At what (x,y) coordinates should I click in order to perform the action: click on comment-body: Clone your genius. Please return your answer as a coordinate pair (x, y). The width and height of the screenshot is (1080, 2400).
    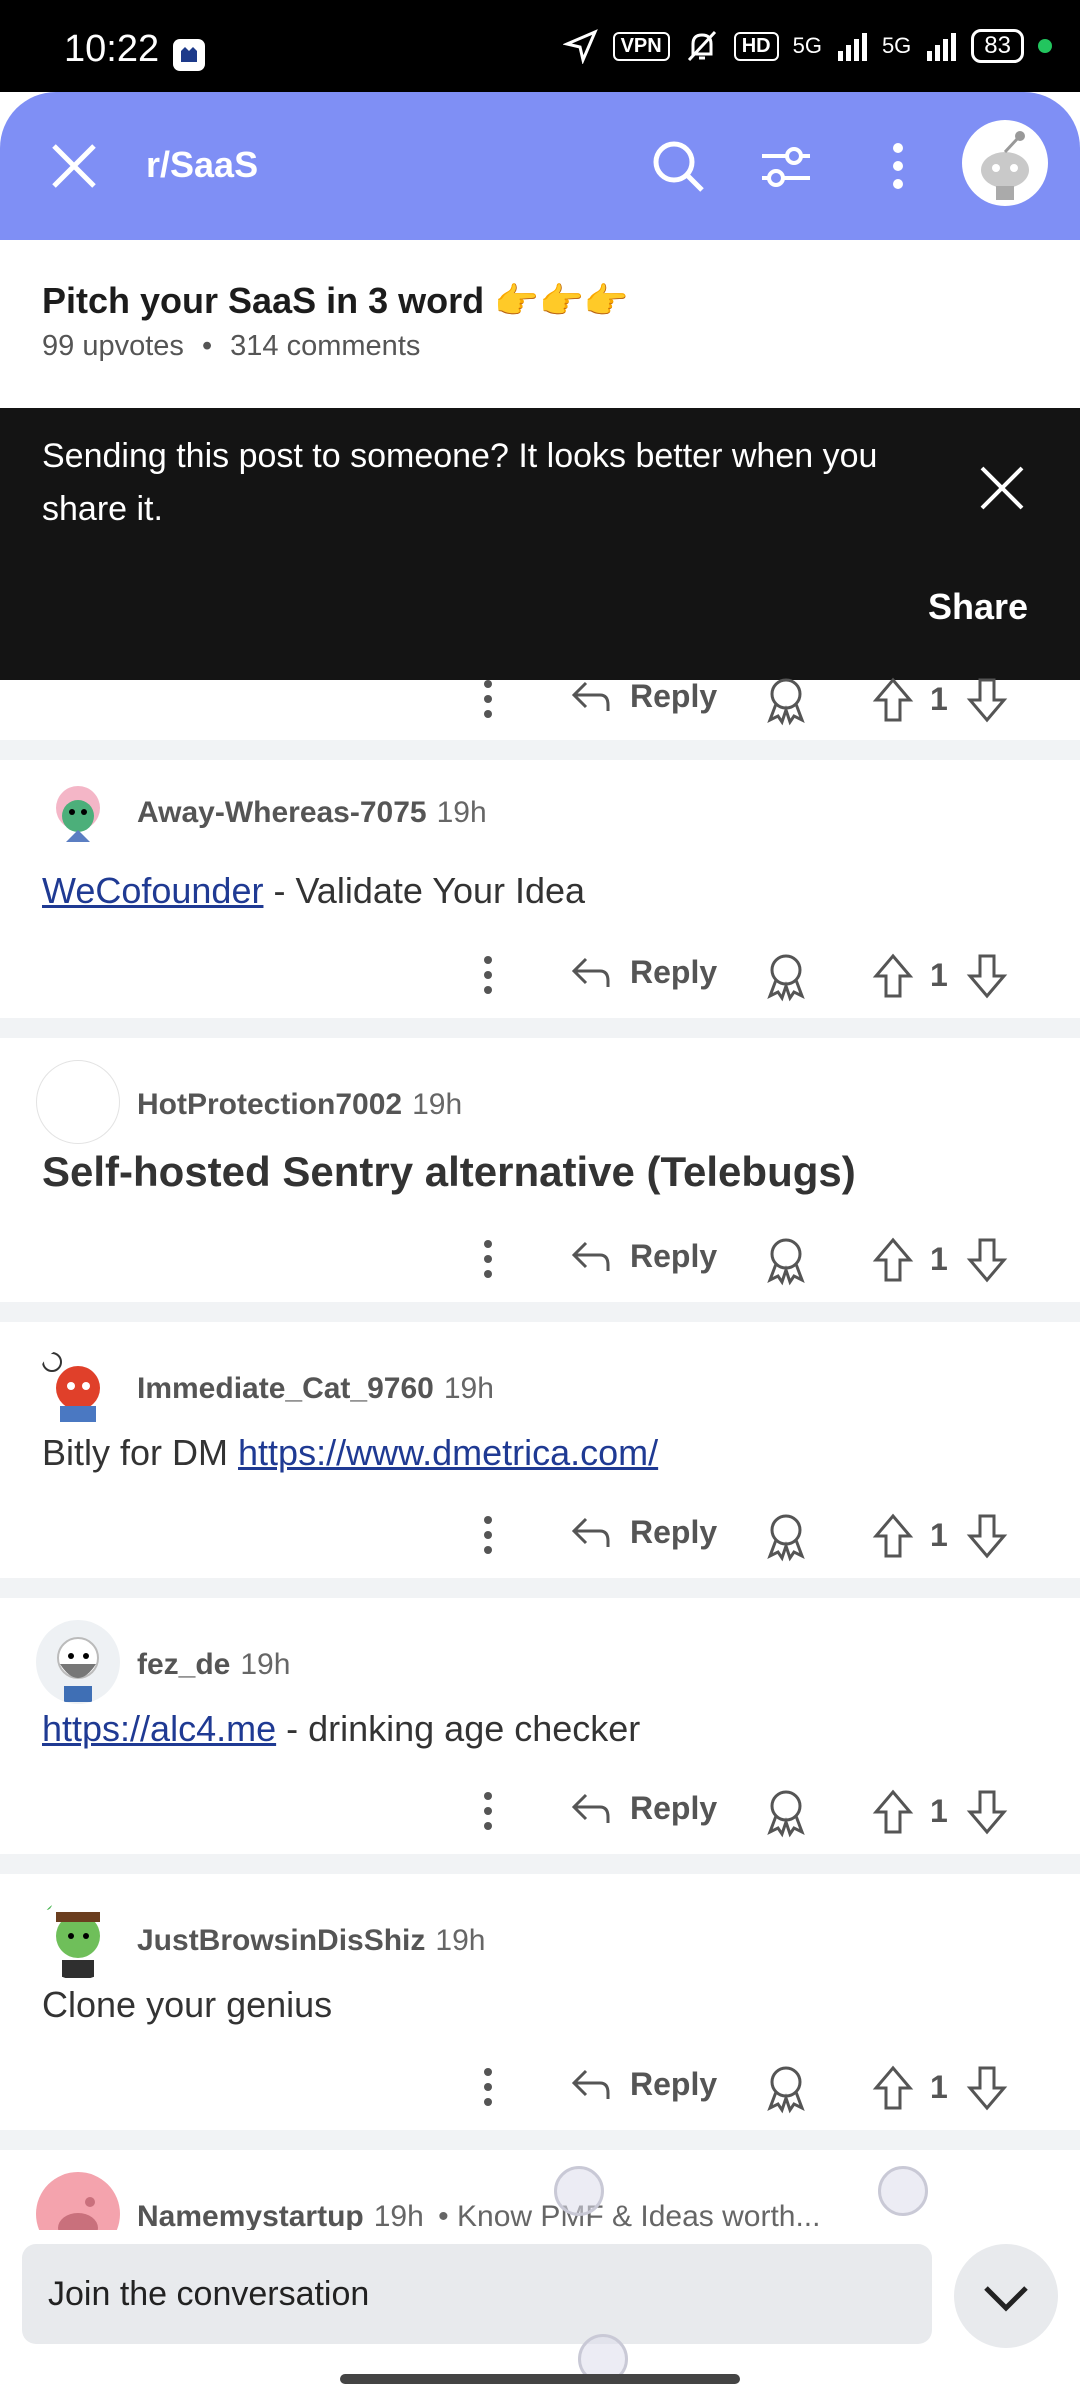
    Looking at the image, I should click on (187, 2004).